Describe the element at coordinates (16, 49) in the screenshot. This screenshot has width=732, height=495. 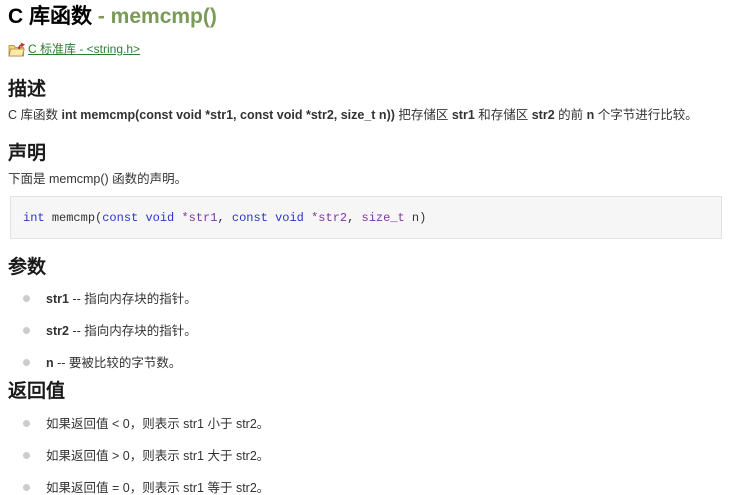
I see `folder-up-arrow-icon` at that location.